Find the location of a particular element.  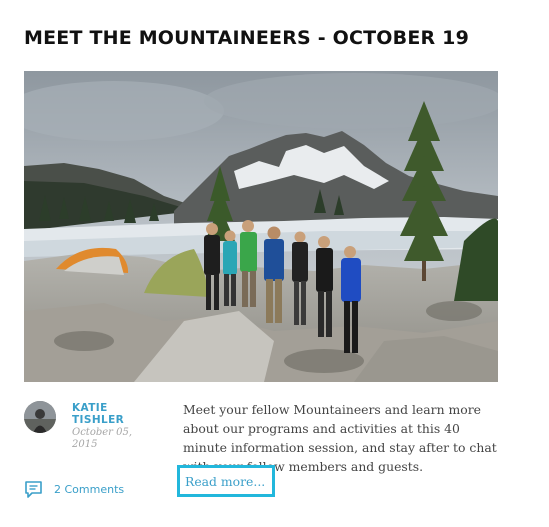

author-name: KATIE TISHLER is located at coordinates (112, 414).